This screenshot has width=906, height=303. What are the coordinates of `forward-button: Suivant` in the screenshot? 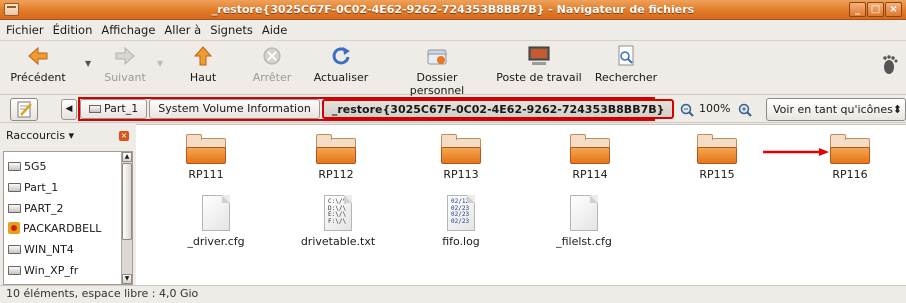 It's located at (125, 64).